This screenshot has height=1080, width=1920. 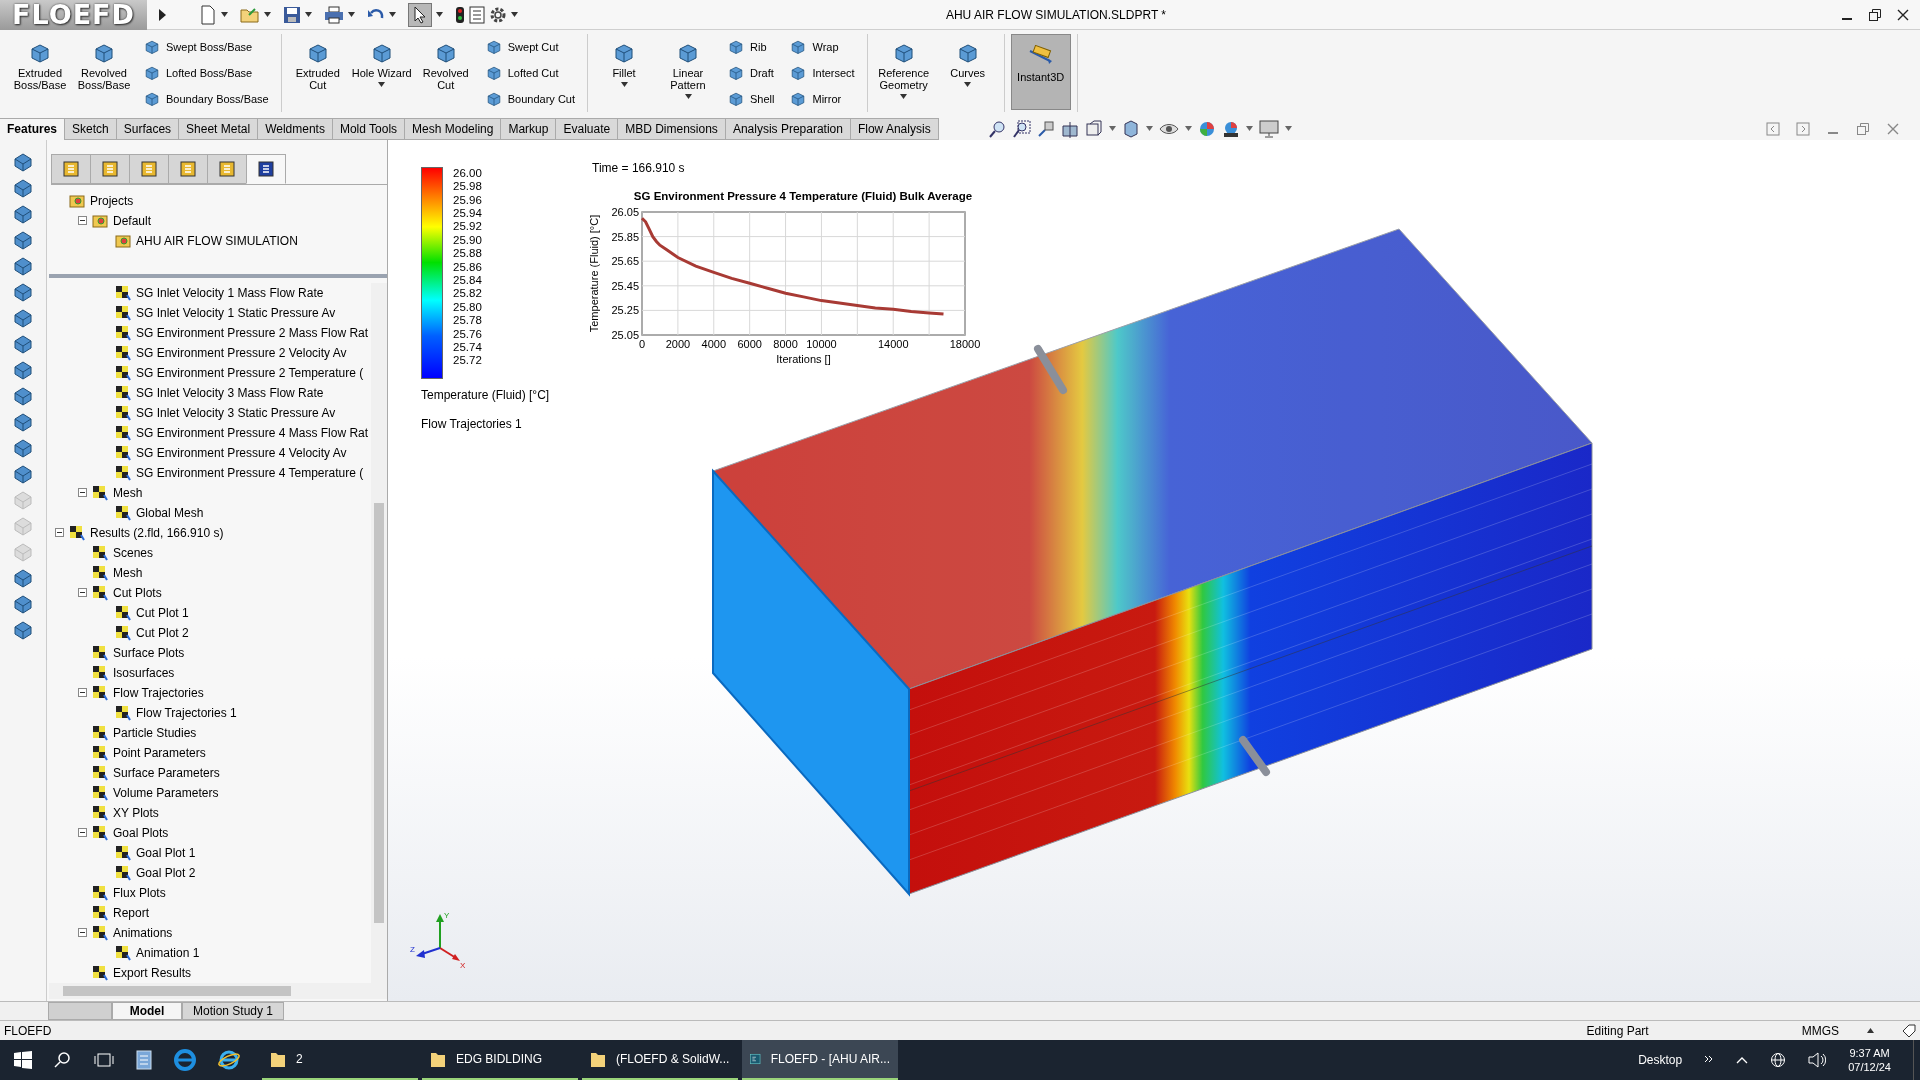 What do you see at coordinates (241, 352) in the screenshot?
I see `tree-item: SG Environment Pressure 2 Velocity Av` at bounding box center [241, 352].